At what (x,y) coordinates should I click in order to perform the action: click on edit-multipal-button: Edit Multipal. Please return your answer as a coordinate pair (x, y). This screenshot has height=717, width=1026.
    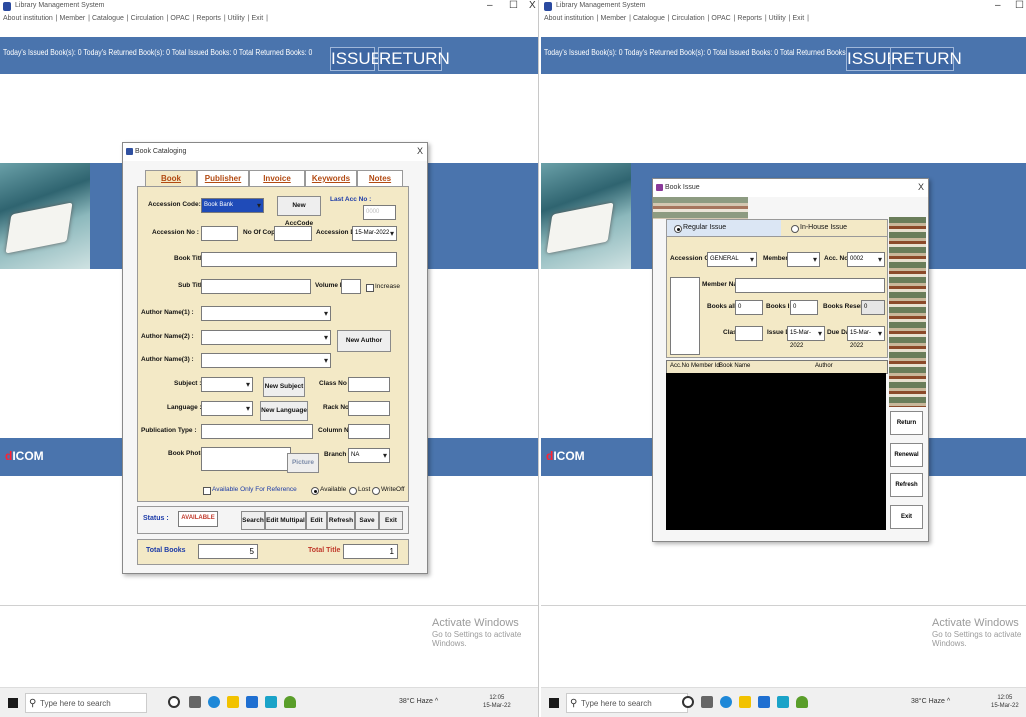
    Looking at the image, I should click on (285, 520).